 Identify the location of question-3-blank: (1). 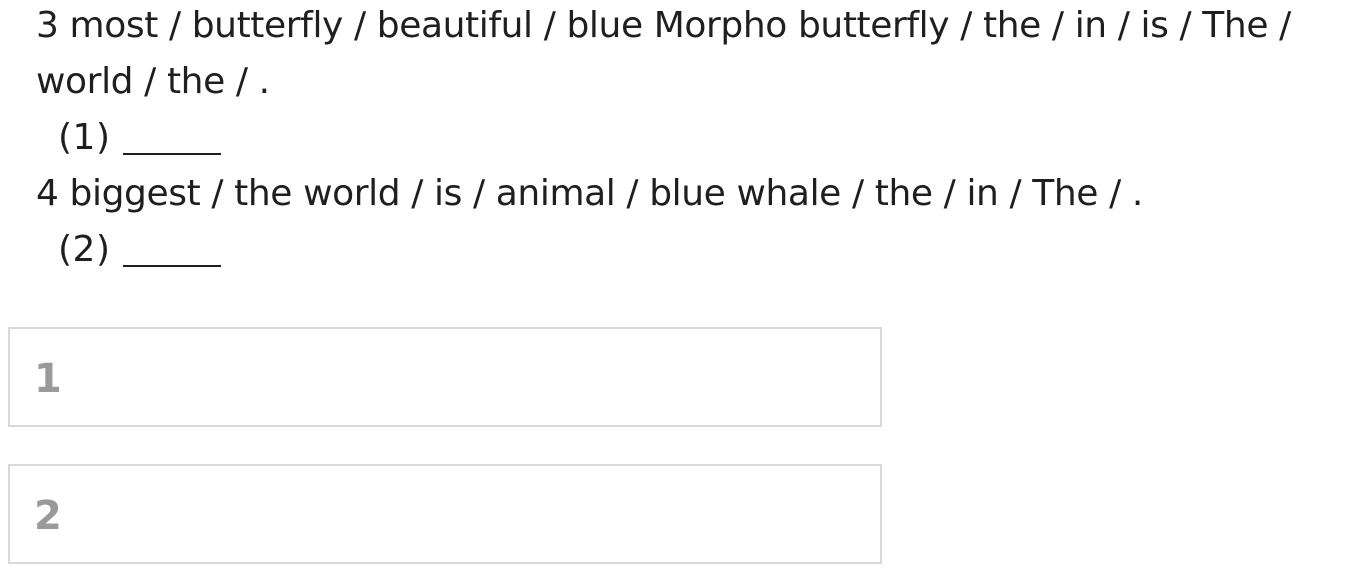
(696, 138).